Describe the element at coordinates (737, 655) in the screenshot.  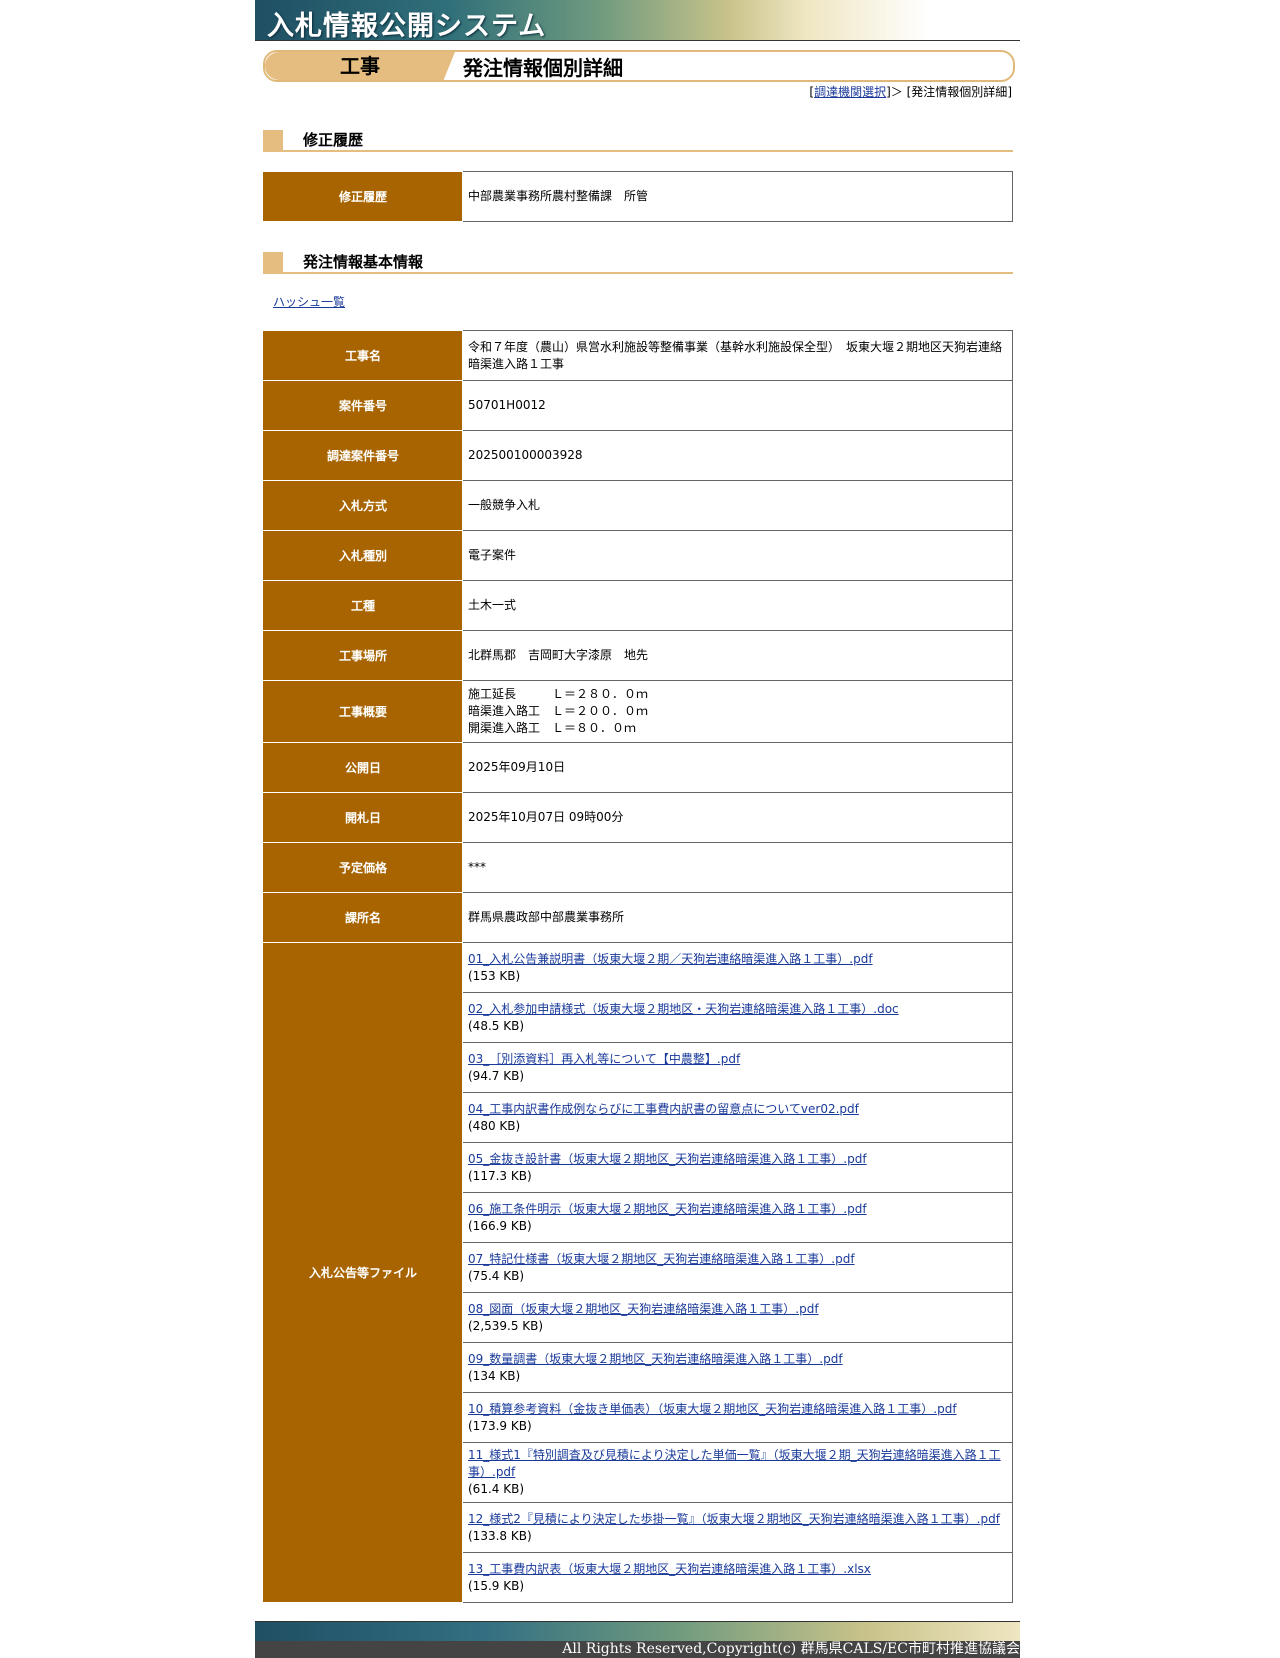
I see `row-value: 北群馬郡 吉岡町大字漆原 地先` at that location.